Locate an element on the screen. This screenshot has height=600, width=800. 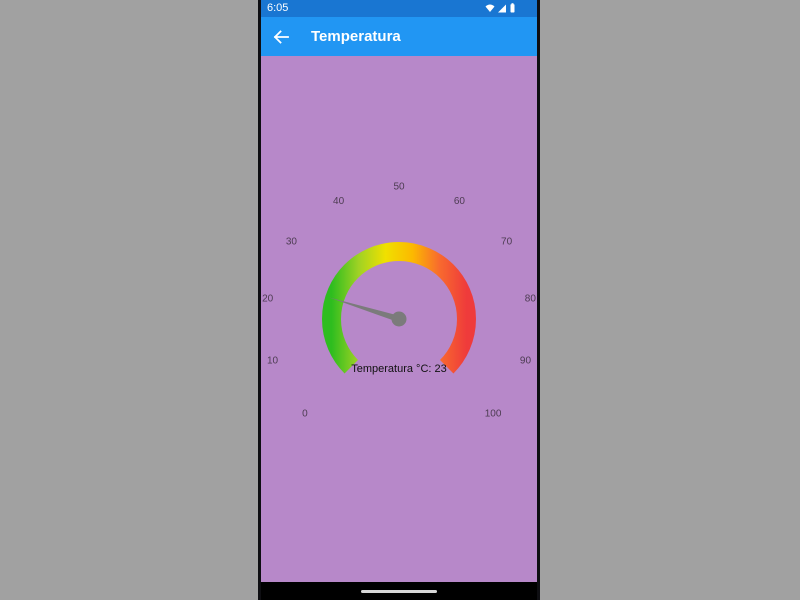
temperature-gauge: 0102030405060708090100 is located at coordinates (399, 301).